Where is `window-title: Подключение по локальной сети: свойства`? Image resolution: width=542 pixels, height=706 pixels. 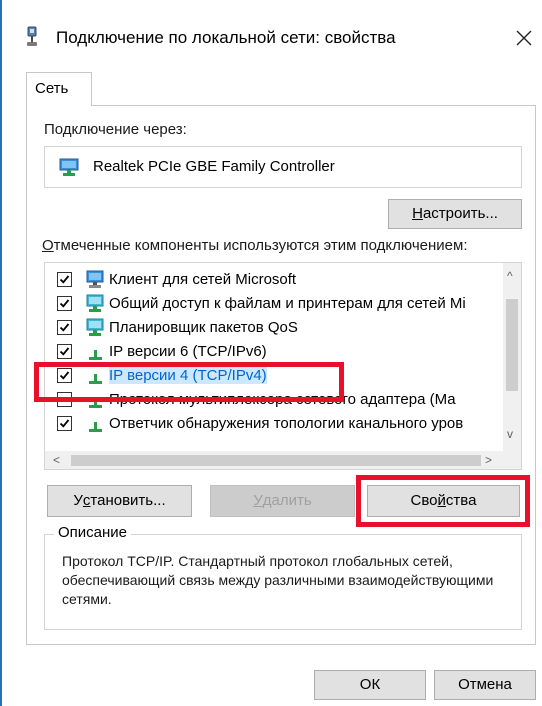
window-title: Подключение по локальной сети: свойства is located at coordinates (226, 37).